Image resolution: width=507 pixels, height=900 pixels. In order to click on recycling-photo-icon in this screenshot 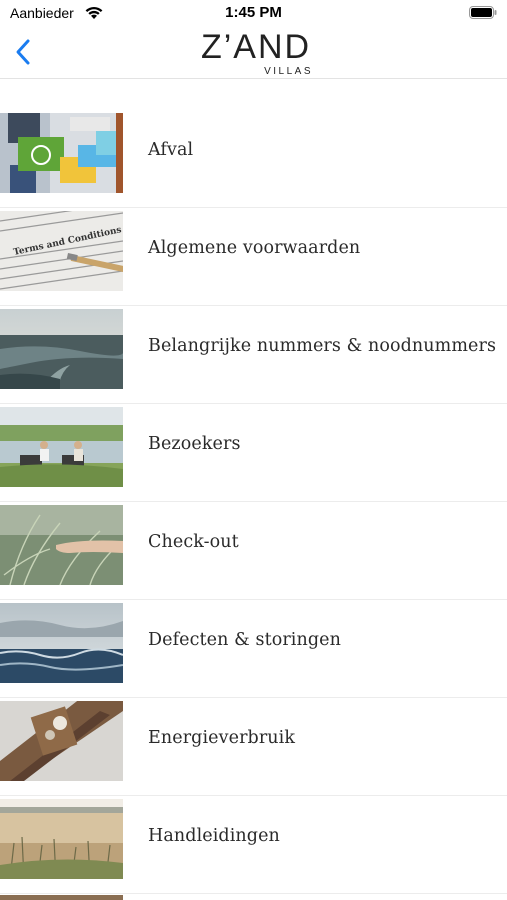, I will do `click(61, 153)`.